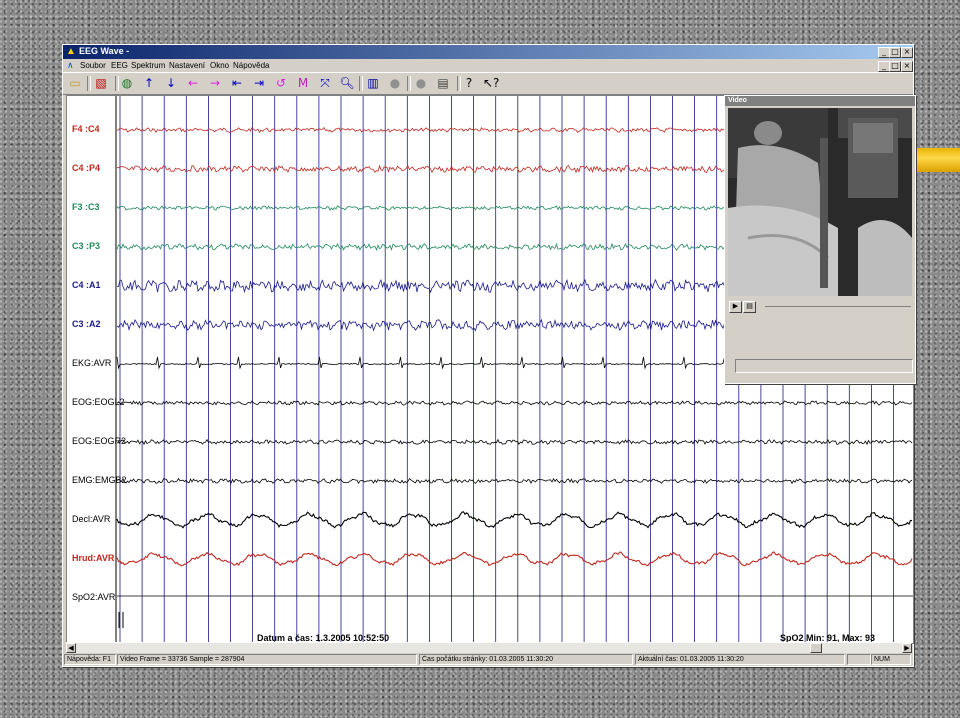 The height and width of the screenshot is (718, 960). Describe the element at coordinates (347, 83) in the screenshot. I see `zoom-icon: 🔍︎` at that location.